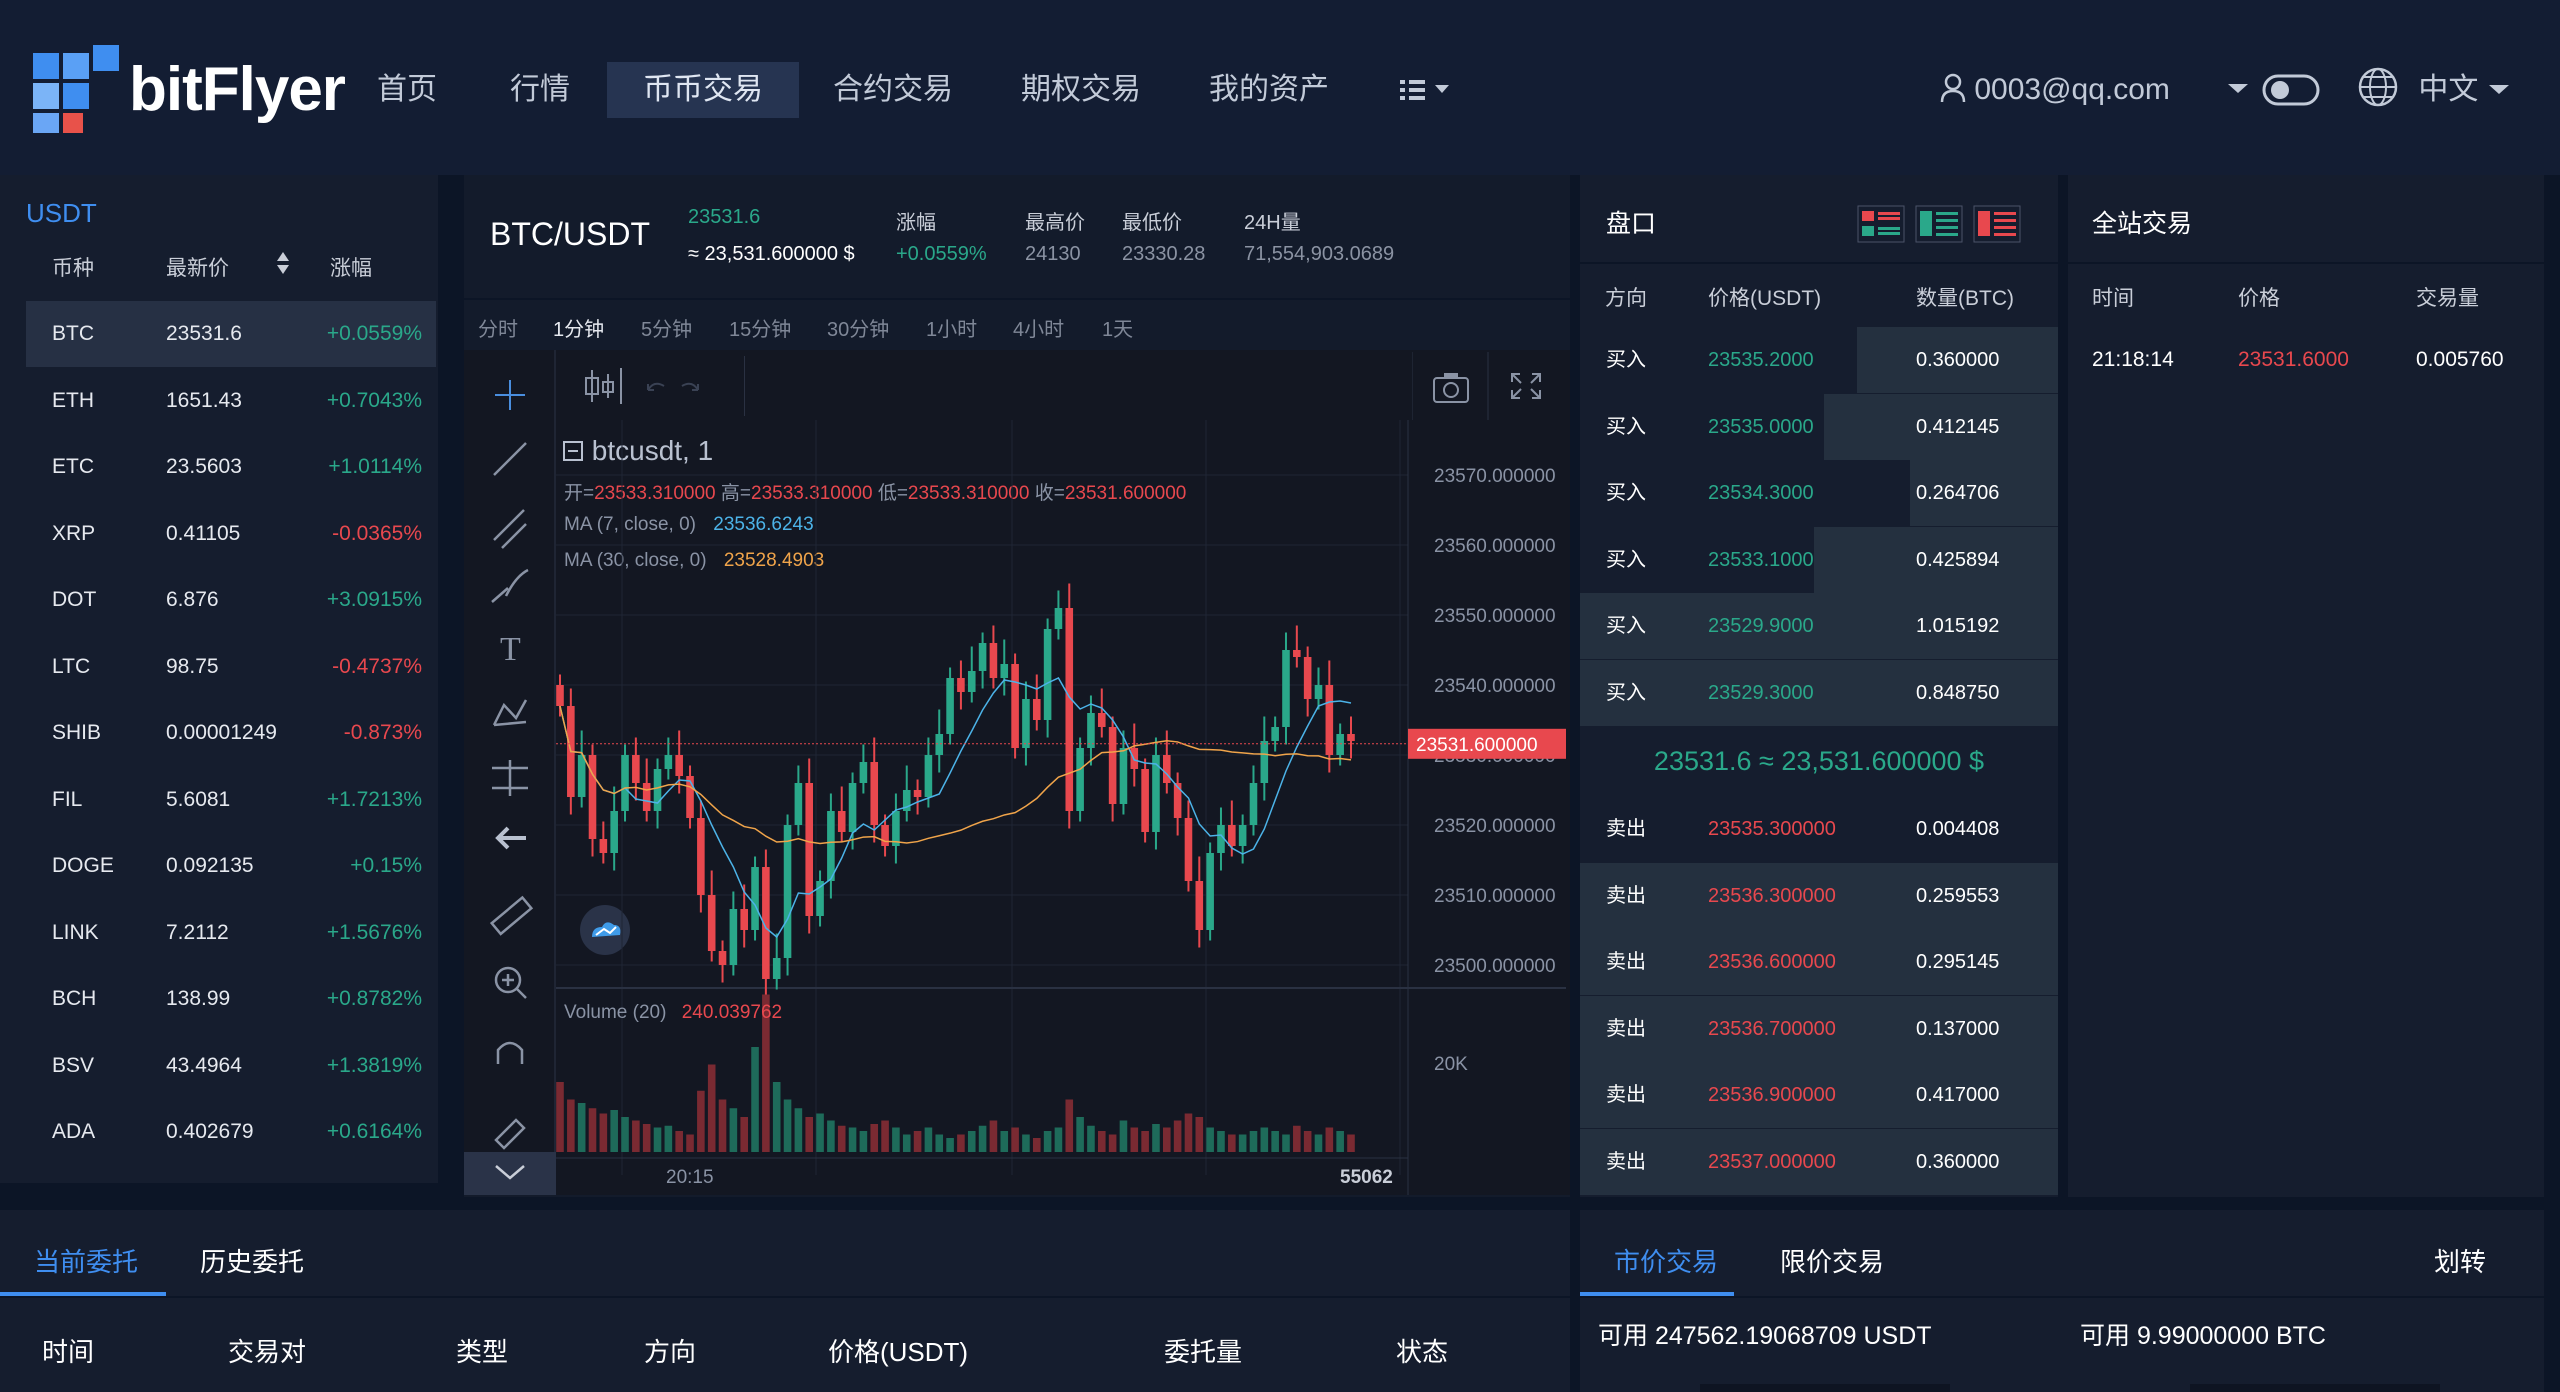 The width and height of the screenshot is (2560, 1392). Describe the element at coordinates (204, 333) in the screenshot. I see `market-price: 23531.6` at that location.